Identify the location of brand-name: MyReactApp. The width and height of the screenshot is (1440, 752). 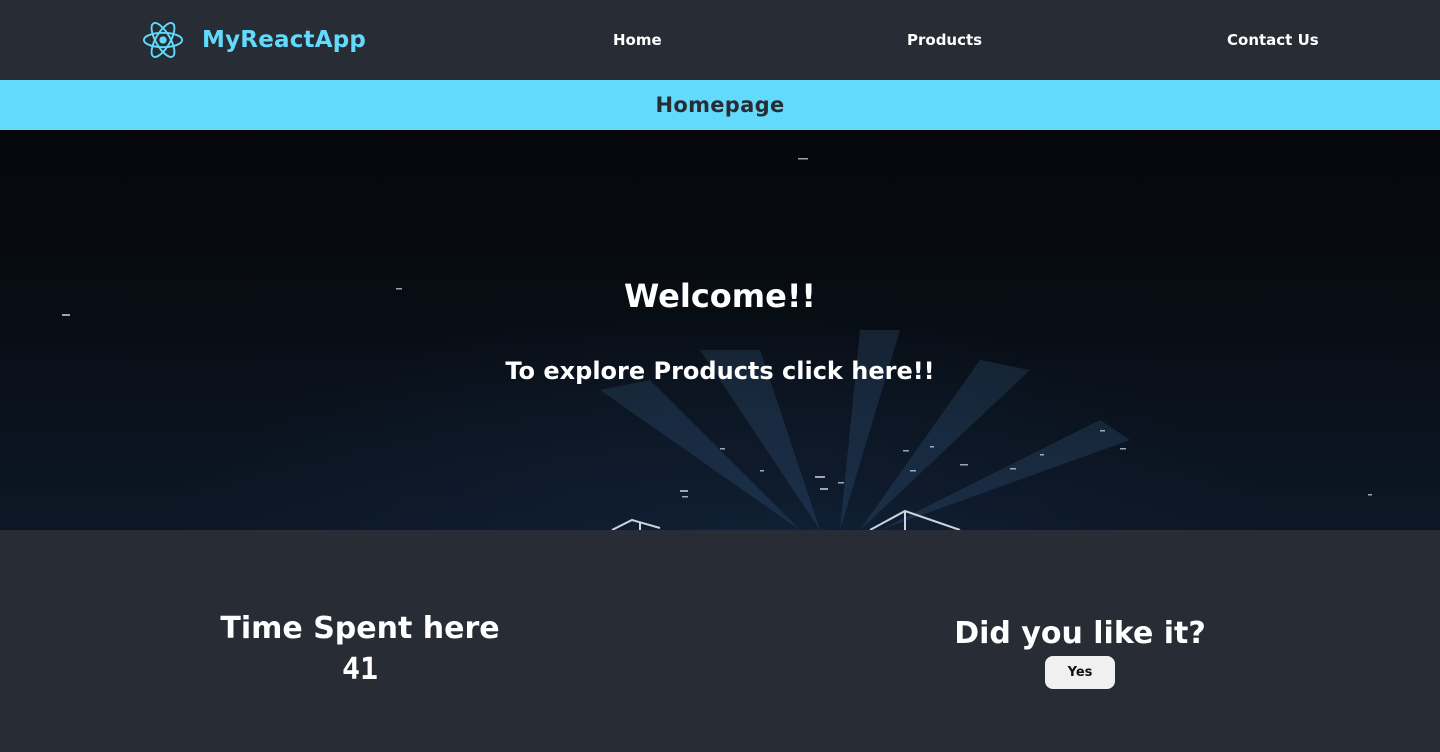
(284, 40).